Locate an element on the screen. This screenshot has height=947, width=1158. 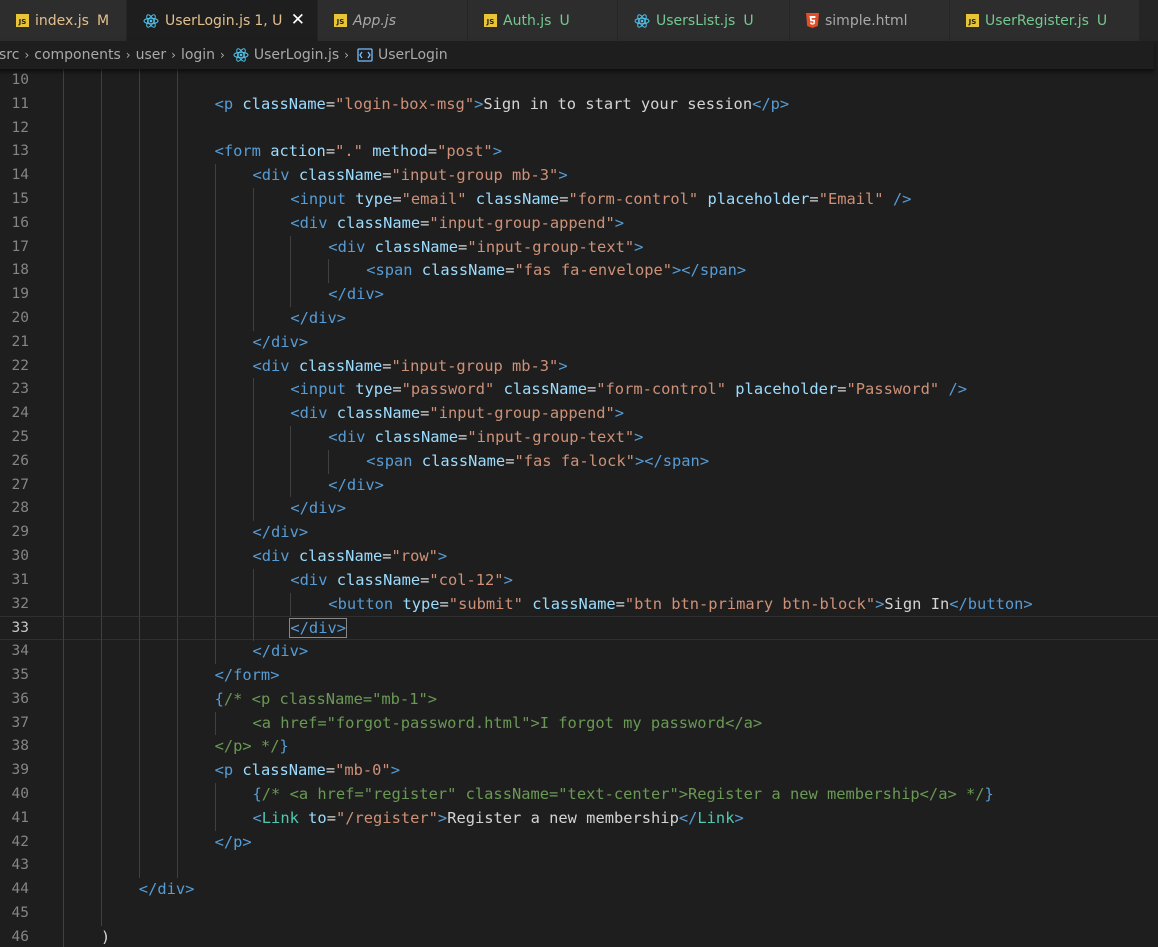
code-line: 17 <div className="input-group-text"> is located at coordinates (579, 247).